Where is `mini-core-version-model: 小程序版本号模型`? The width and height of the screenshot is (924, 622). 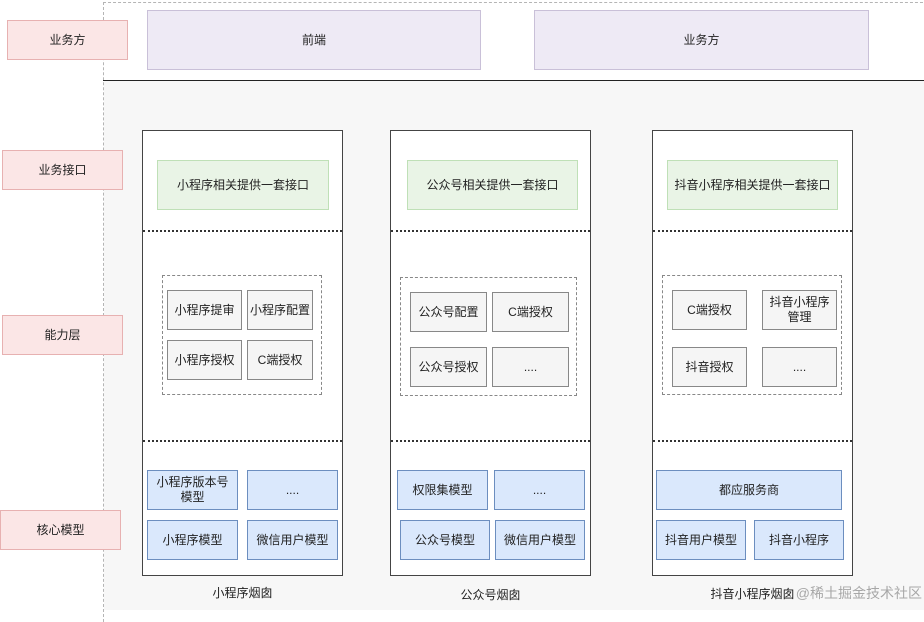
mini-core-version-model: 小程序版本号模型 is located at coordinates (192, 490).